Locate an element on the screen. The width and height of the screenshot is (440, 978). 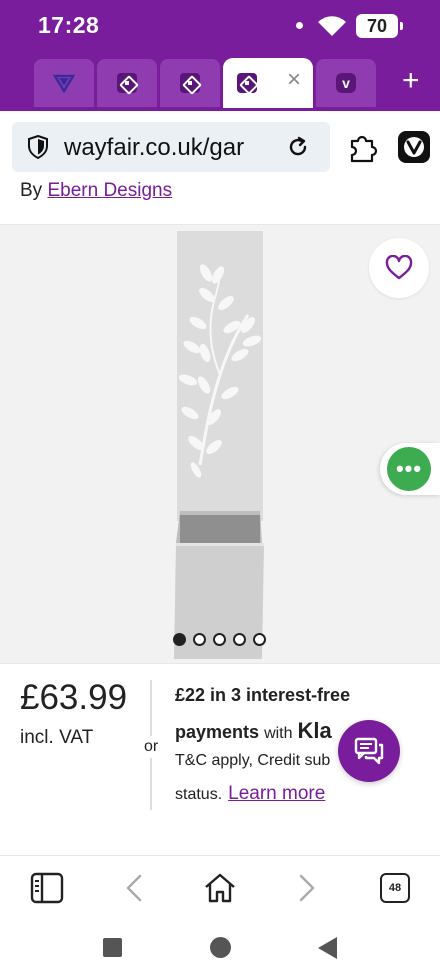
ryanair-icon is located at coordinates (64, 83).